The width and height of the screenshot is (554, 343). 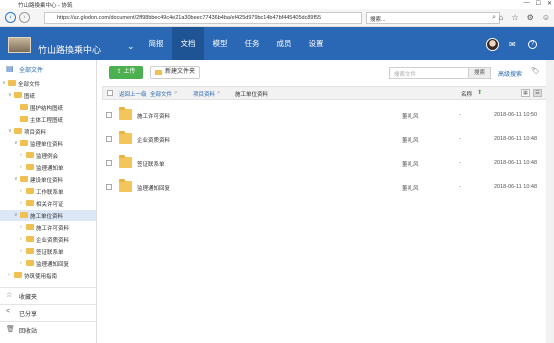 What do you see at coordinates (126, 72) in the screenshot?
I see `upload-button: ⇪ 上传` at bounding box center [126, 72].